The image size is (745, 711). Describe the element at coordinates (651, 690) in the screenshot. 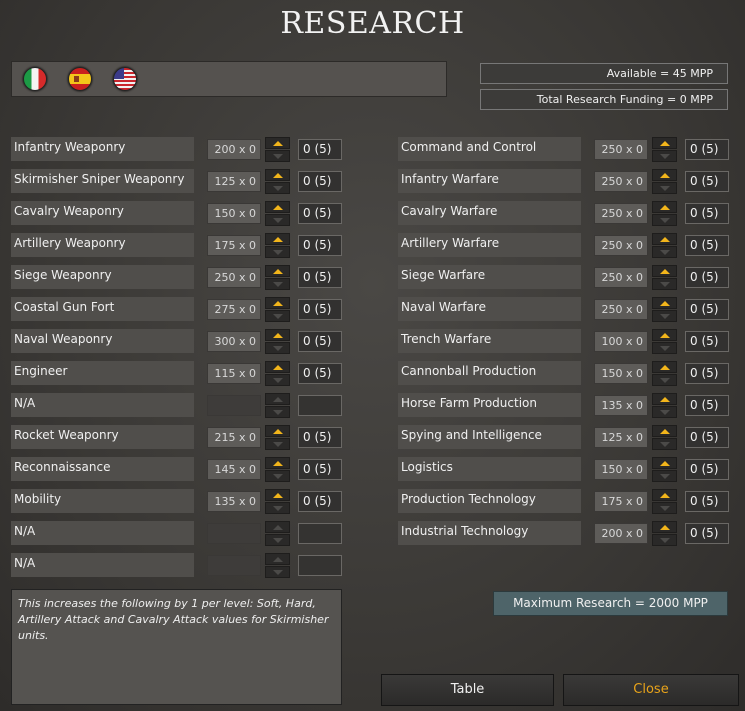

I see `close-button: Close` at that location.